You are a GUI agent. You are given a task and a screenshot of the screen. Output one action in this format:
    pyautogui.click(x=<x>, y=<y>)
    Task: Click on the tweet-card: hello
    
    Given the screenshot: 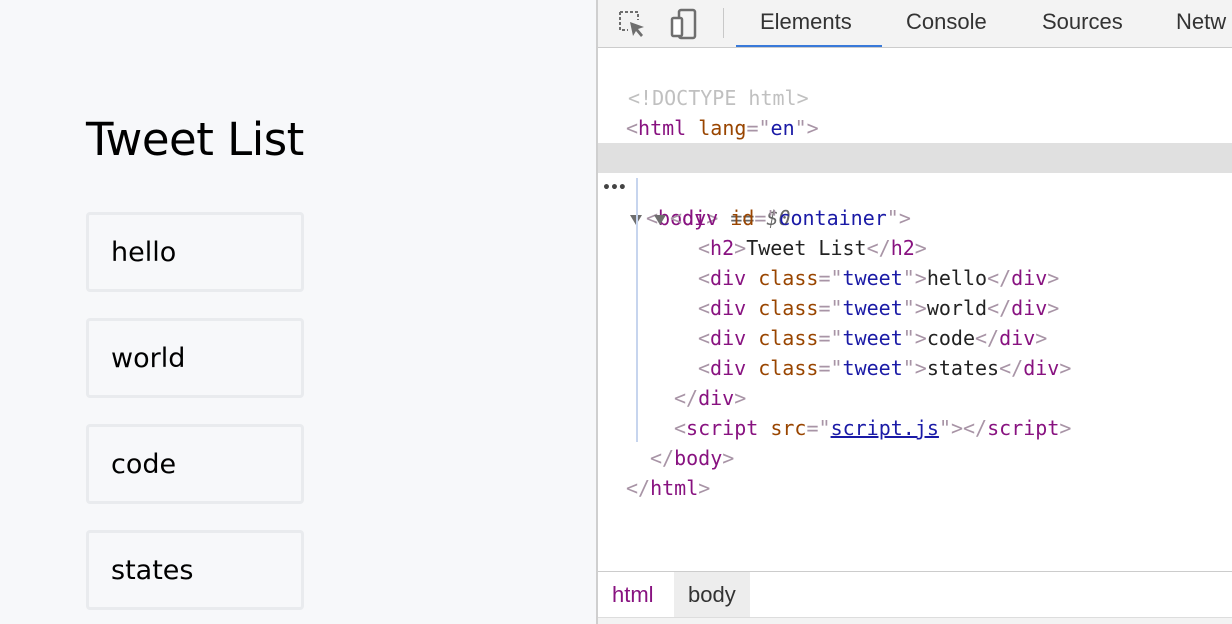 What is the action you would take?
    pyautogui.click(x=195, y=252)
    